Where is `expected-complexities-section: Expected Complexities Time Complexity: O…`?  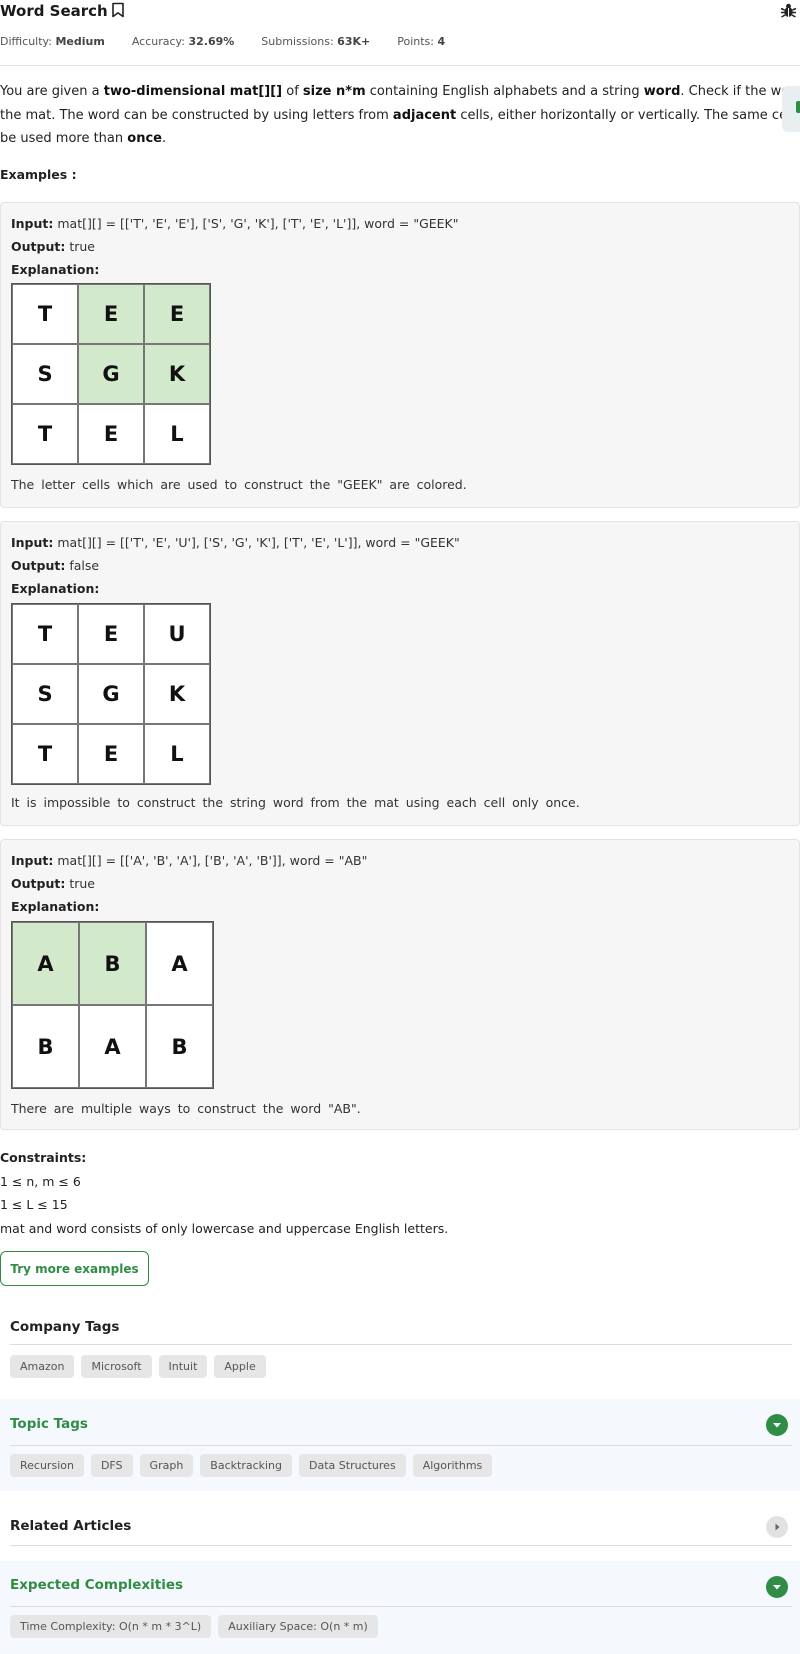 expected-complexities-section: Expected Complexities Time Complexity: O… is located at coordinates (400, 1607).